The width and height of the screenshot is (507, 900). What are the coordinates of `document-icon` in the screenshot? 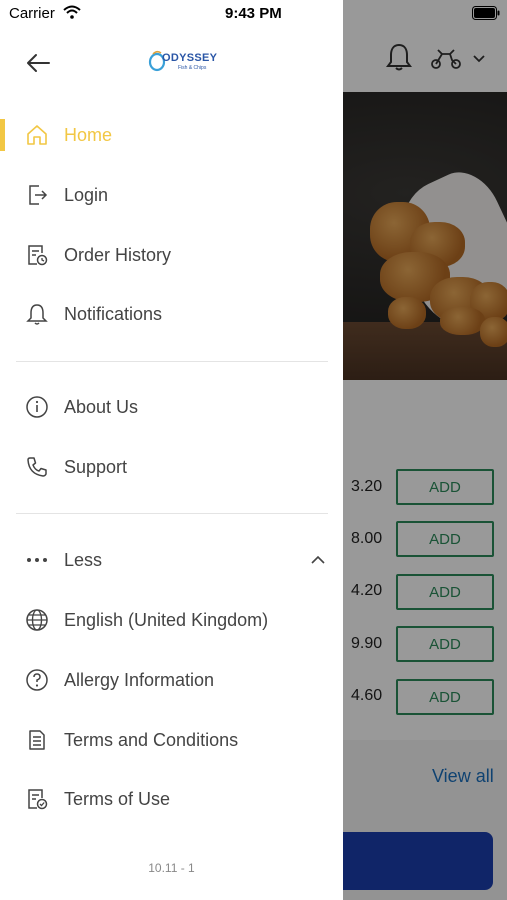 It's located at (37, 740).